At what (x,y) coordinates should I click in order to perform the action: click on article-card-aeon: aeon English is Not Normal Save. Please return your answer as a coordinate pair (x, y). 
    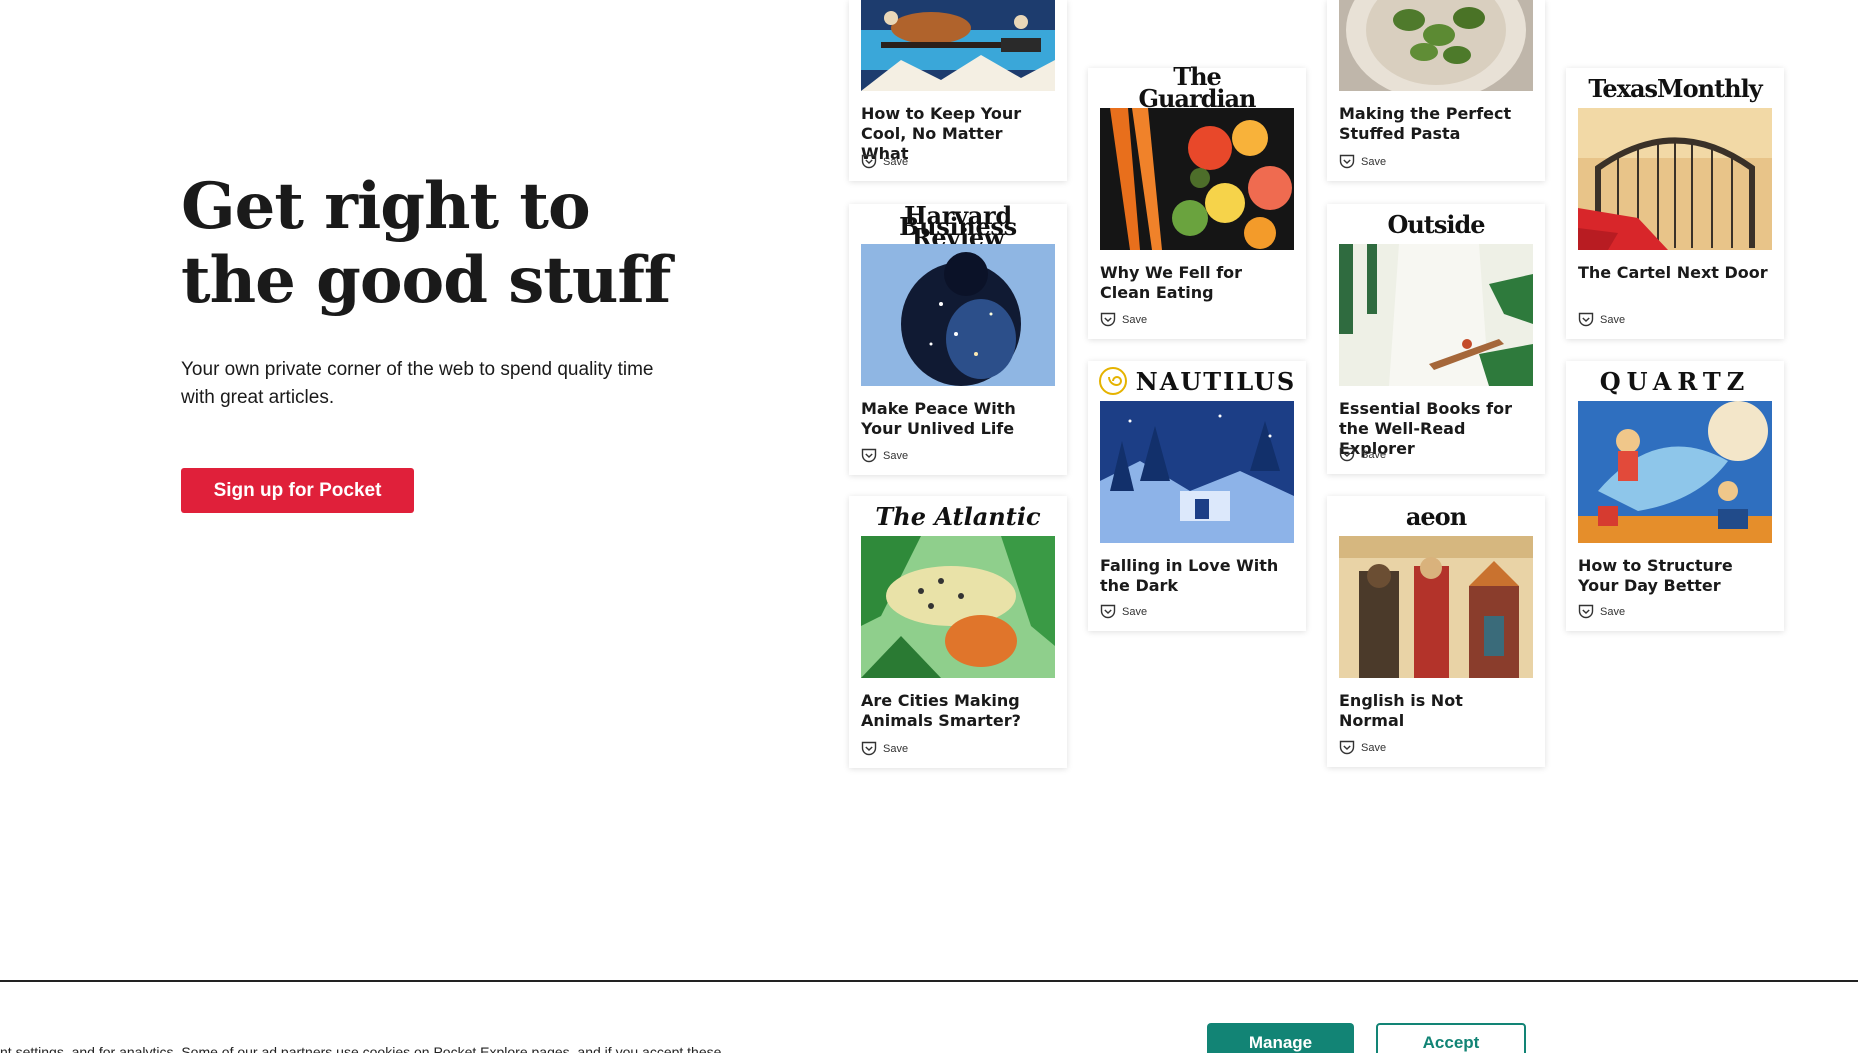
    Looking at the image, I should click on (1436, 631).